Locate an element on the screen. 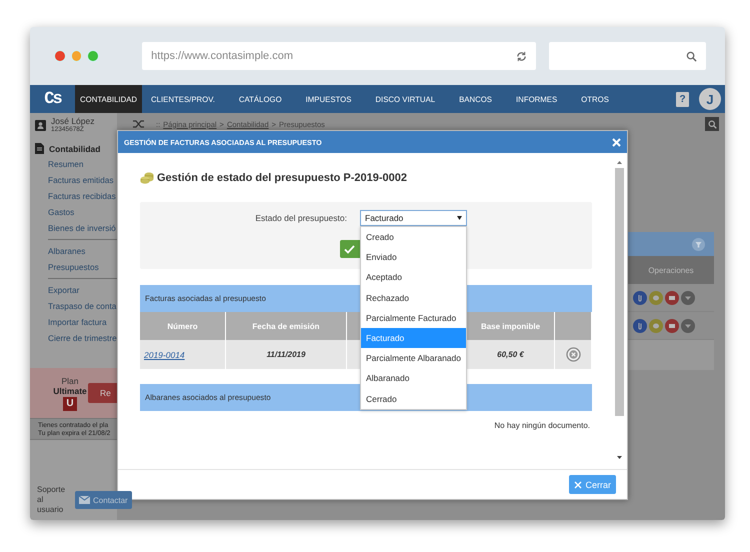 The height and width of the screenshot is (552, 750). column-header: Operaciones is located at coordinates (671, 270).